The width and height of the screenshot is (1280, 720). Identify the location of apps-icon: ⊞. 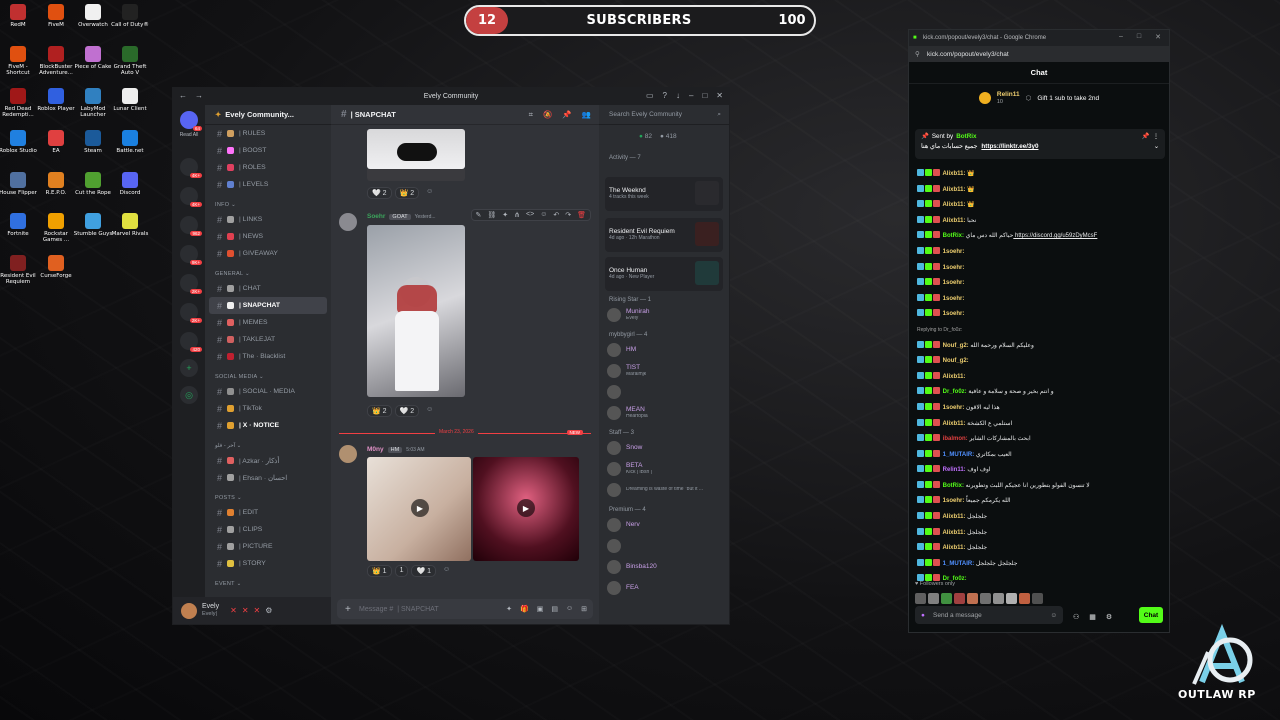
(584, 609).